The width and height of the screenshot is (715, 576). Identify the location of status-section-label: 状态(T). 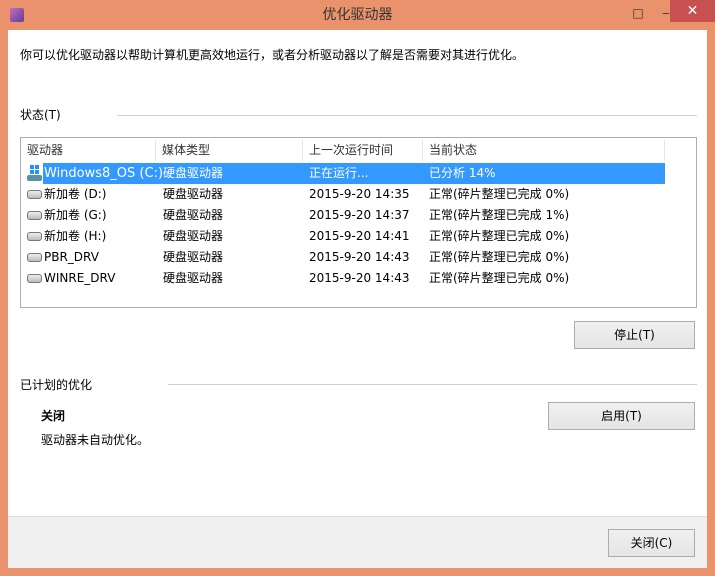
(40, 115).